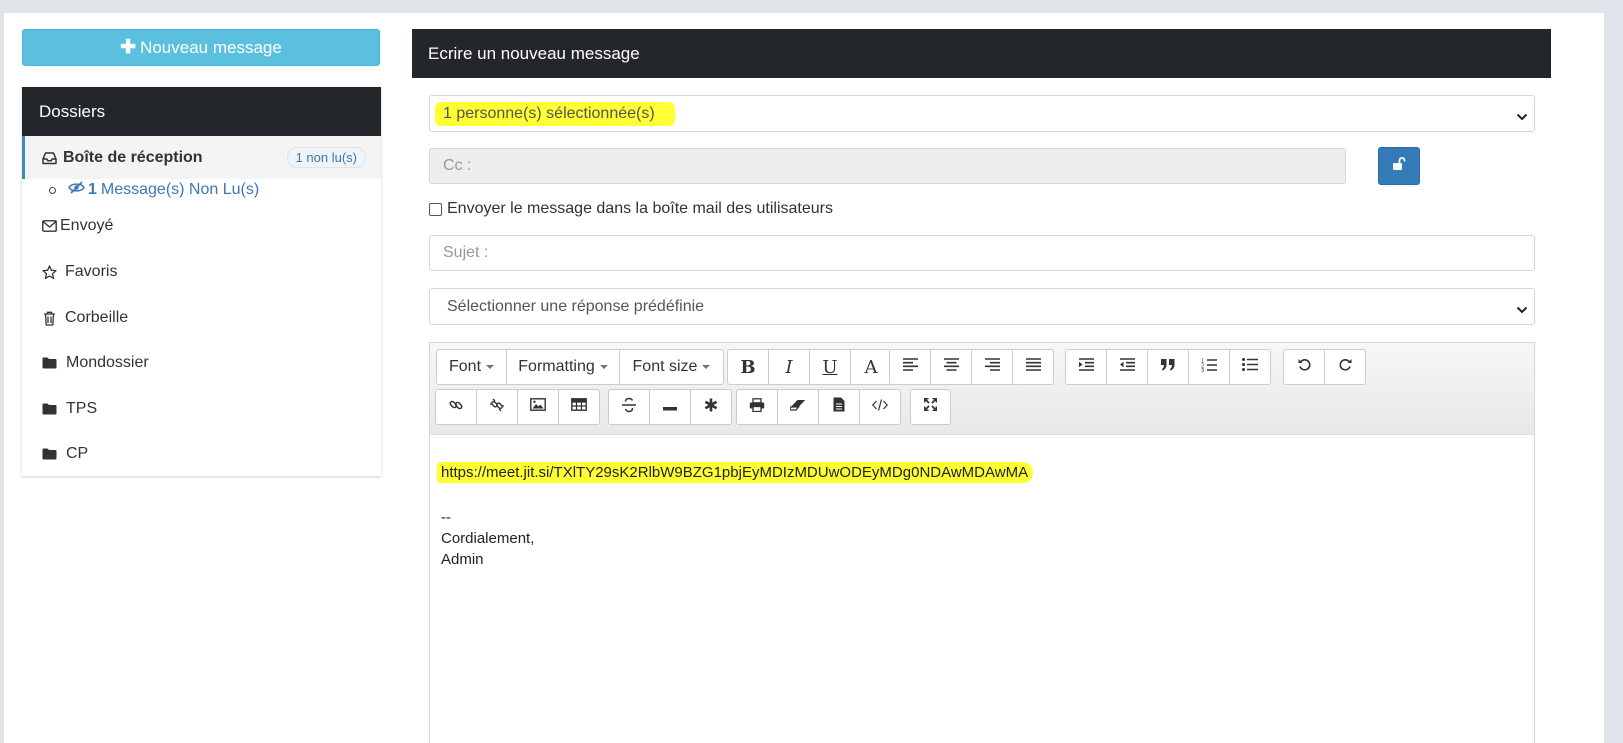 This screenshot has width=1623, height=743. What do you see at coordinates (49, 226) in the screenshot?
I see `envelope-icon` at bounding box center [49, 226].